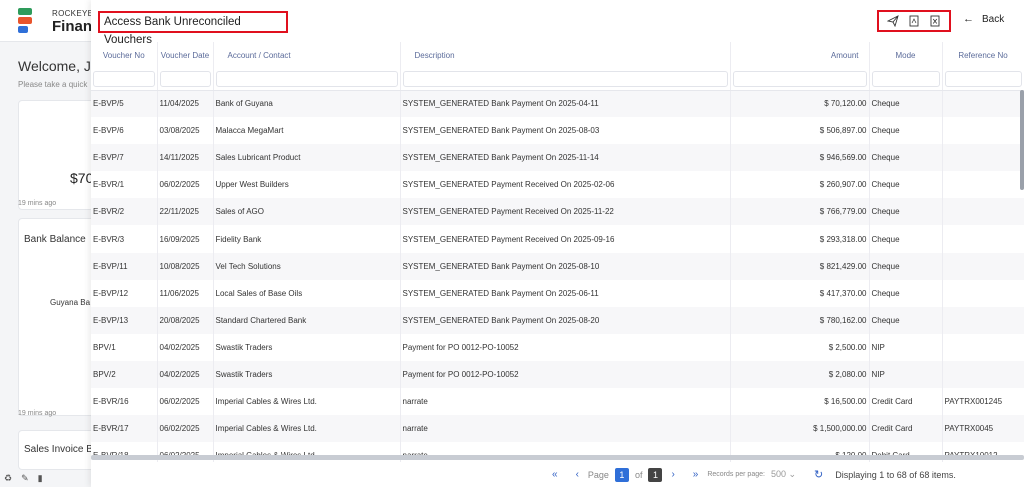 Image resolution: width=1024 pixels, height=487 pixels. What do you see at coordinates (307, 185) in the screenshot?
I see `account-cell: Upper West Builders` at bounding box center [307, 185].